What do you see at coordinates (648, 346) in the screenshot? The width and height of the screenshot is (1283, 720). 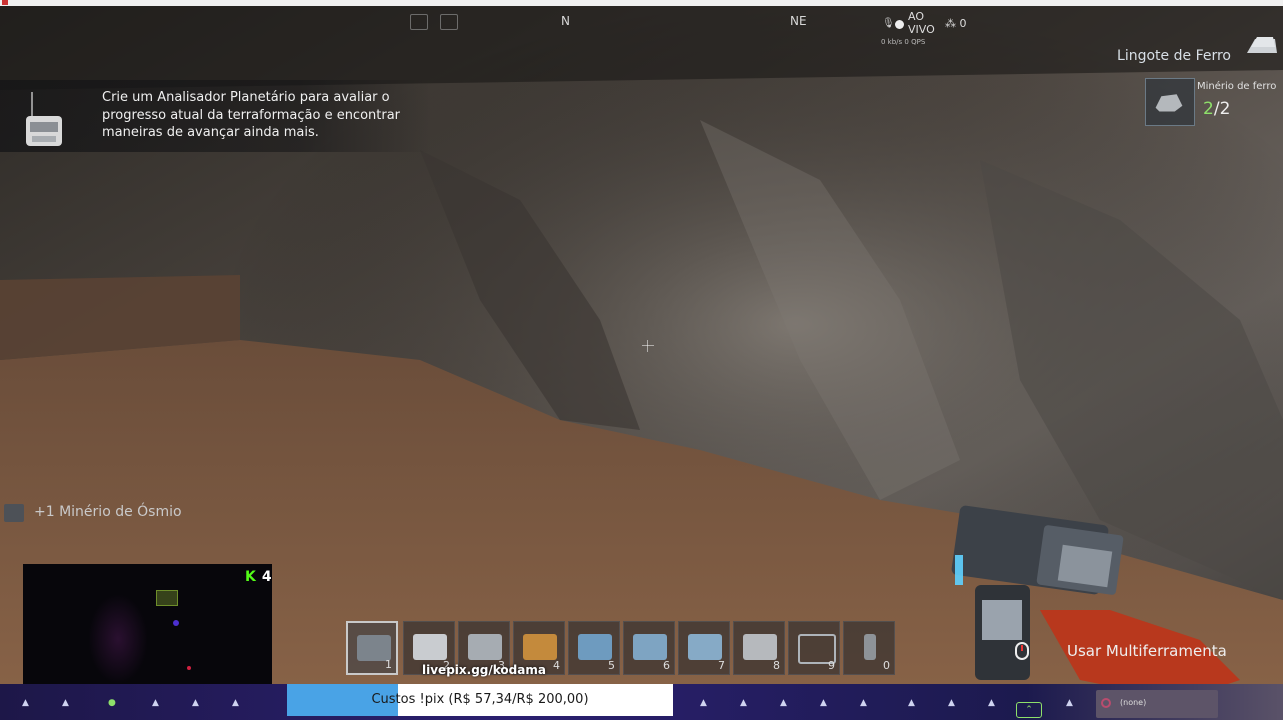 I see `crosshair-icon` at bounding box center [648, 346].